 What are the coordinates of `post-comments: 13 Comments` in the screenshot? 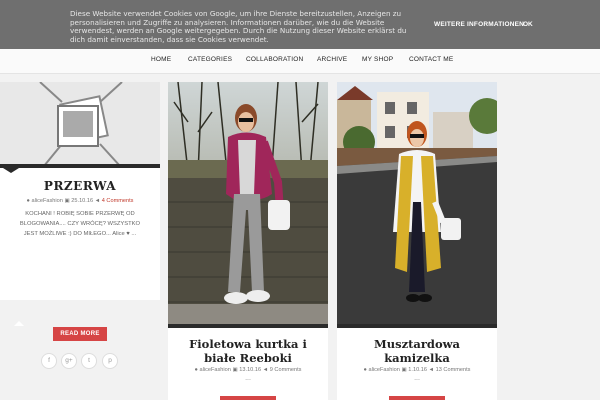 It's located at (453, 370).